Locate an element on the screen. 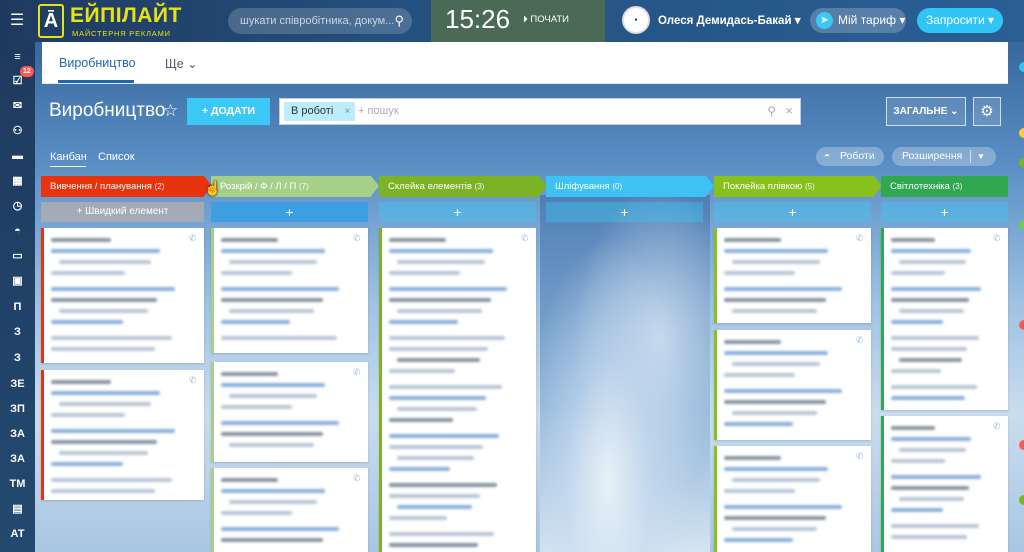  filter-icon: ≡ is located at coordinates (17, 57).